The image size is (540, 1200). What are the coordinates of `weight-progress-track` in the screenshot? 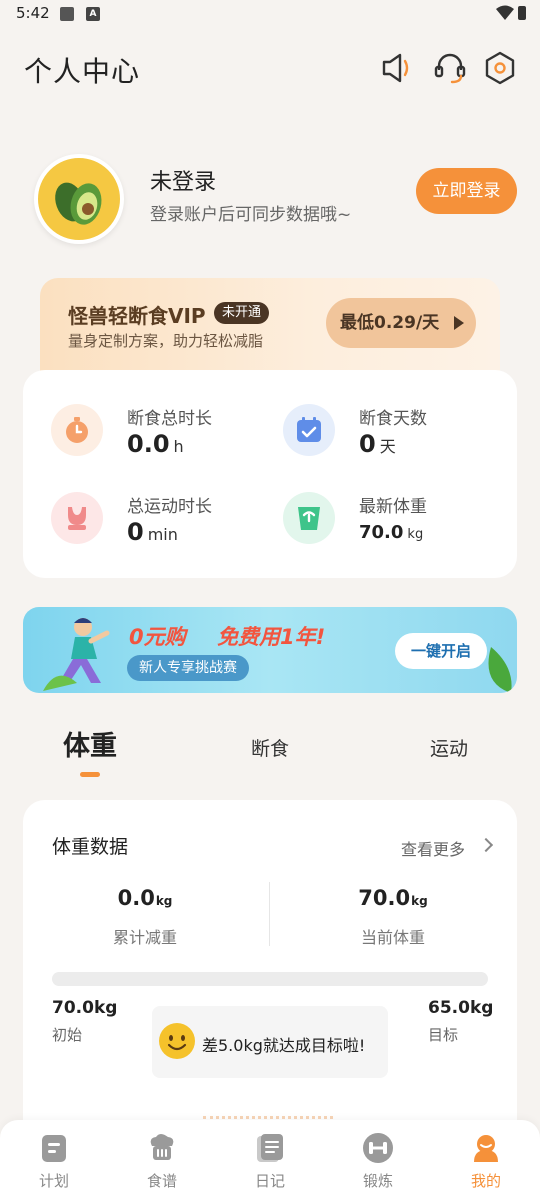 It's located at (270, 979).